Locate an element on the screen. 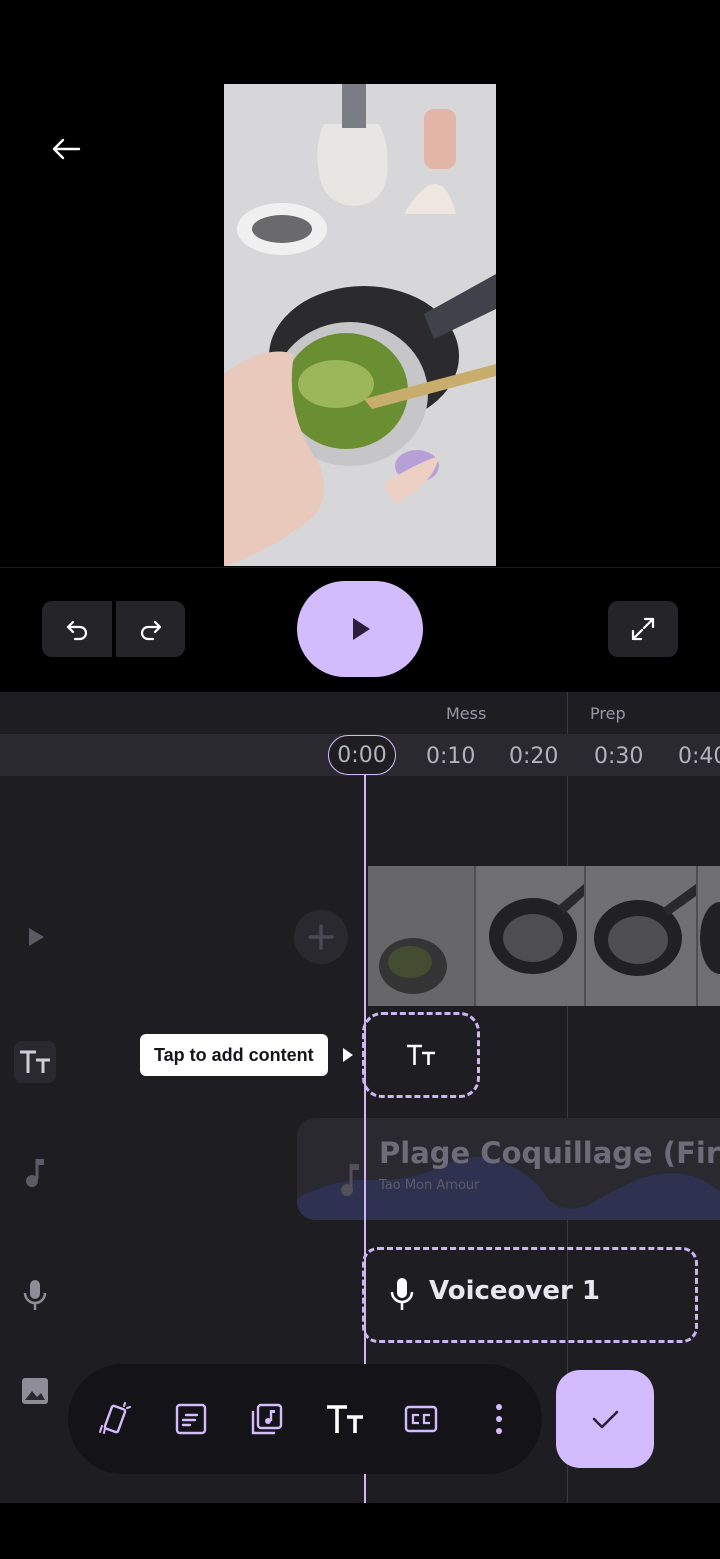 This screenshot has height=1559, width=720. arrow-left-icon is located at coordinates (66, 149).